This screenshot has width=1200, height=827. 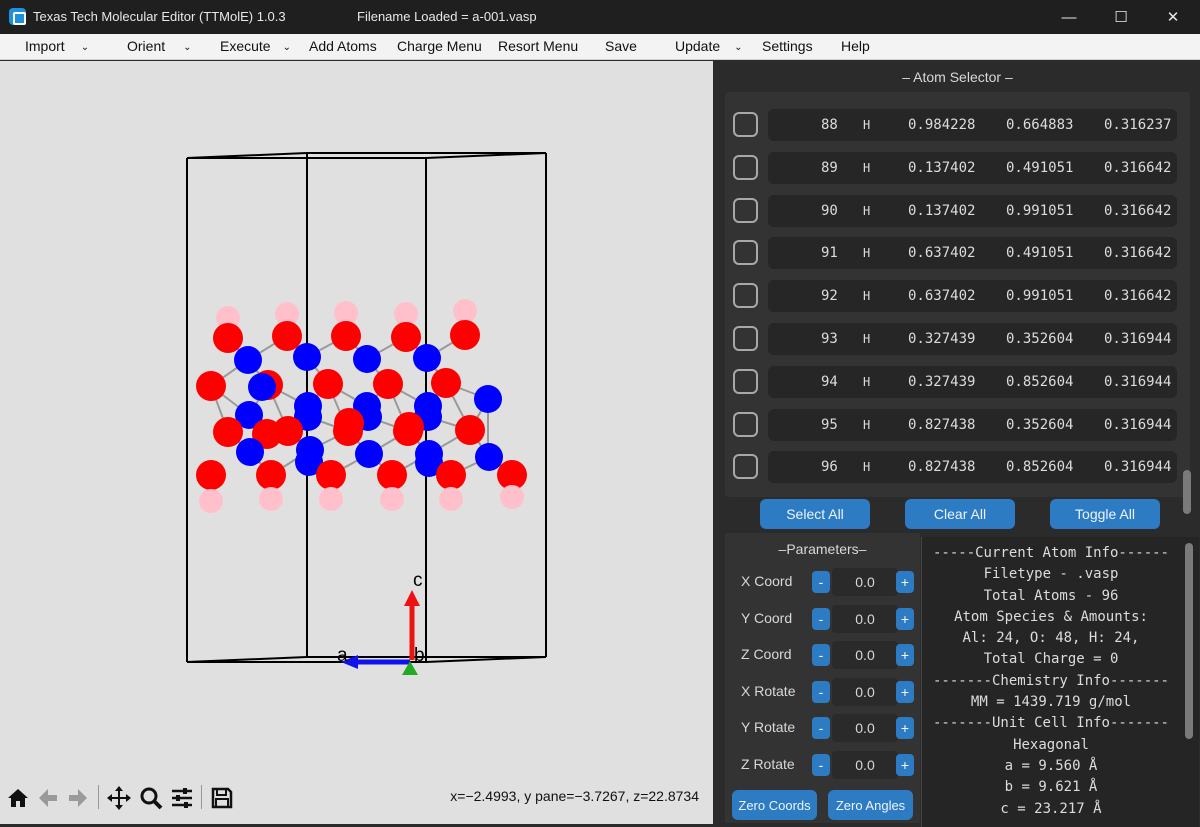 I want to click on select-all-button: Select All, so click(x=815, y=514).